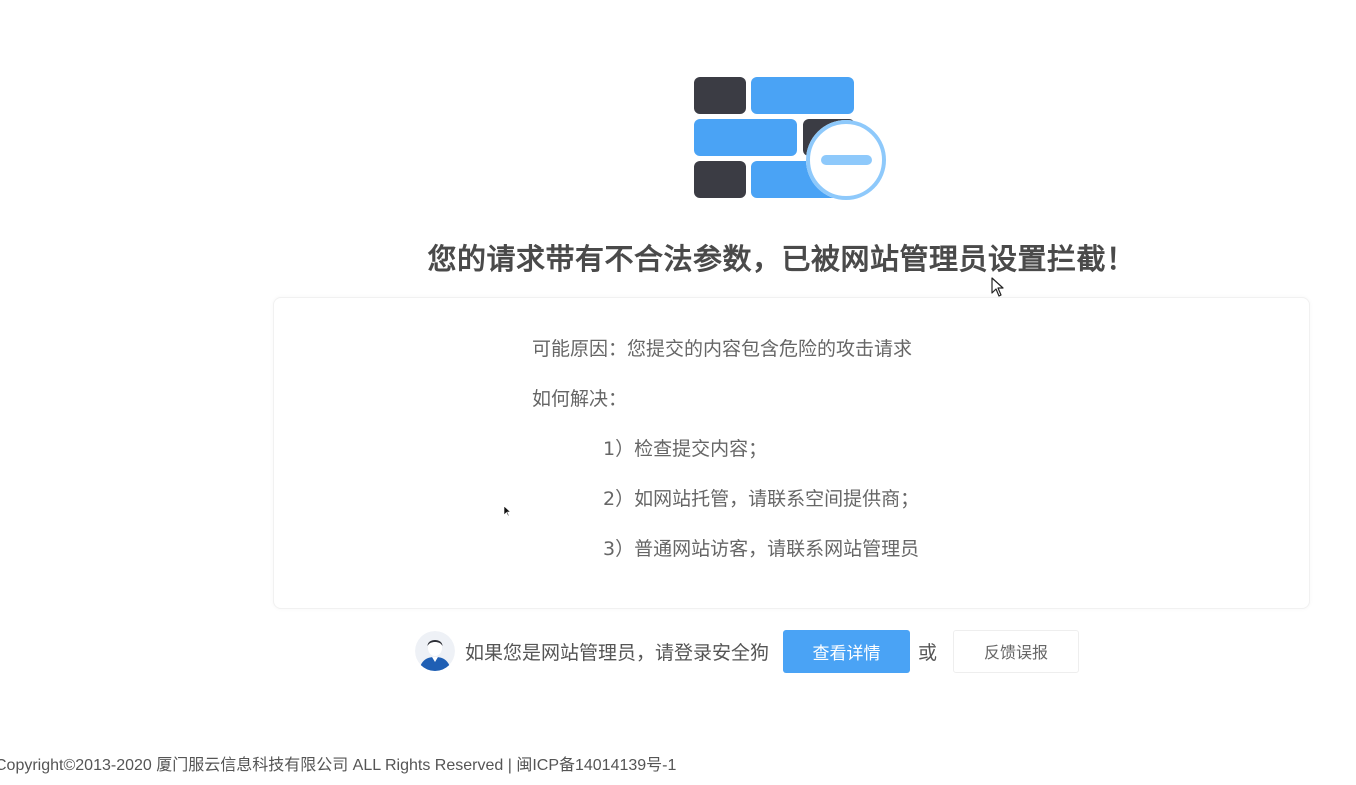 Image resolution: width=1356 pixels, height=785 pixels. I want to click on solution-step-3: 3）普通网站访客，请联系网站管理员, so click(761, 549).